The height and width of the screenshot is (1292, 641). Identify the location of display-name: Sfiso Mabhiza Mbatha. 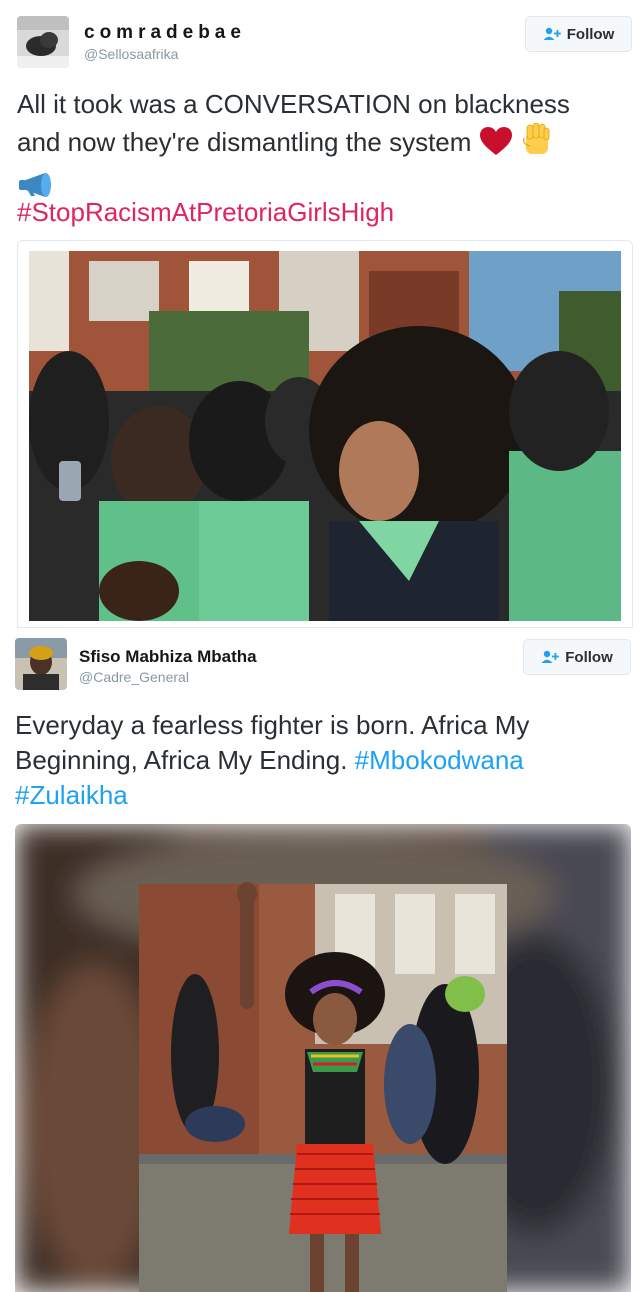
(168, 657).